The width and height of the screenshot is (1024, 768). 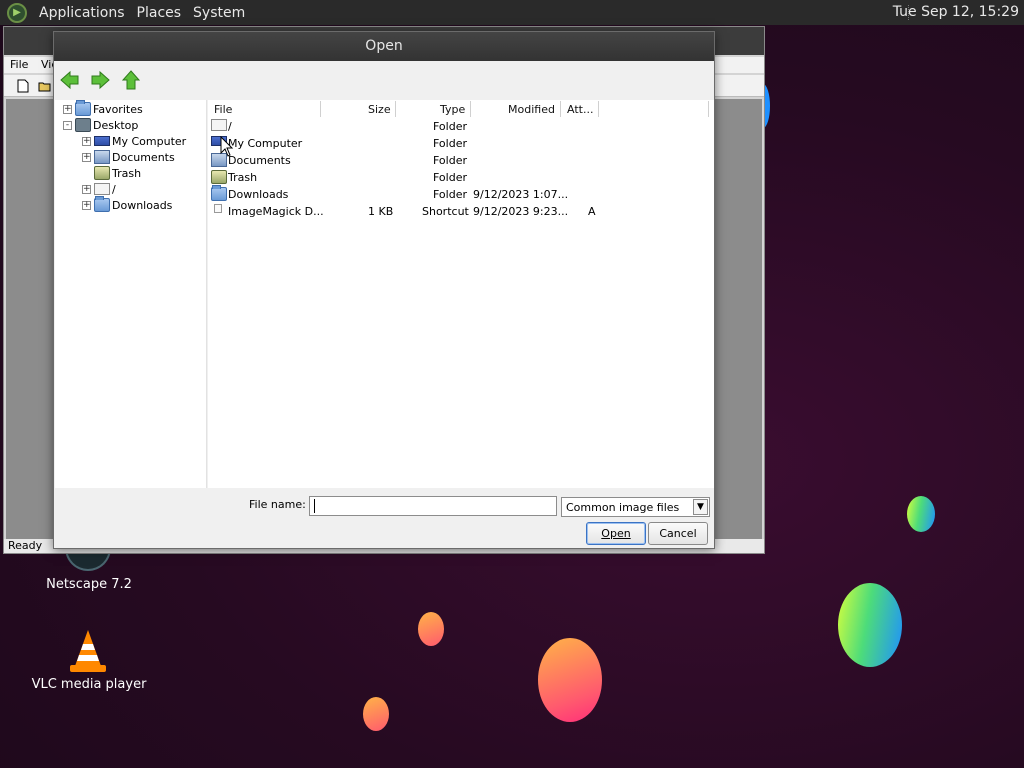 I want to click on menu-file: File, so click(x=19, y=64).